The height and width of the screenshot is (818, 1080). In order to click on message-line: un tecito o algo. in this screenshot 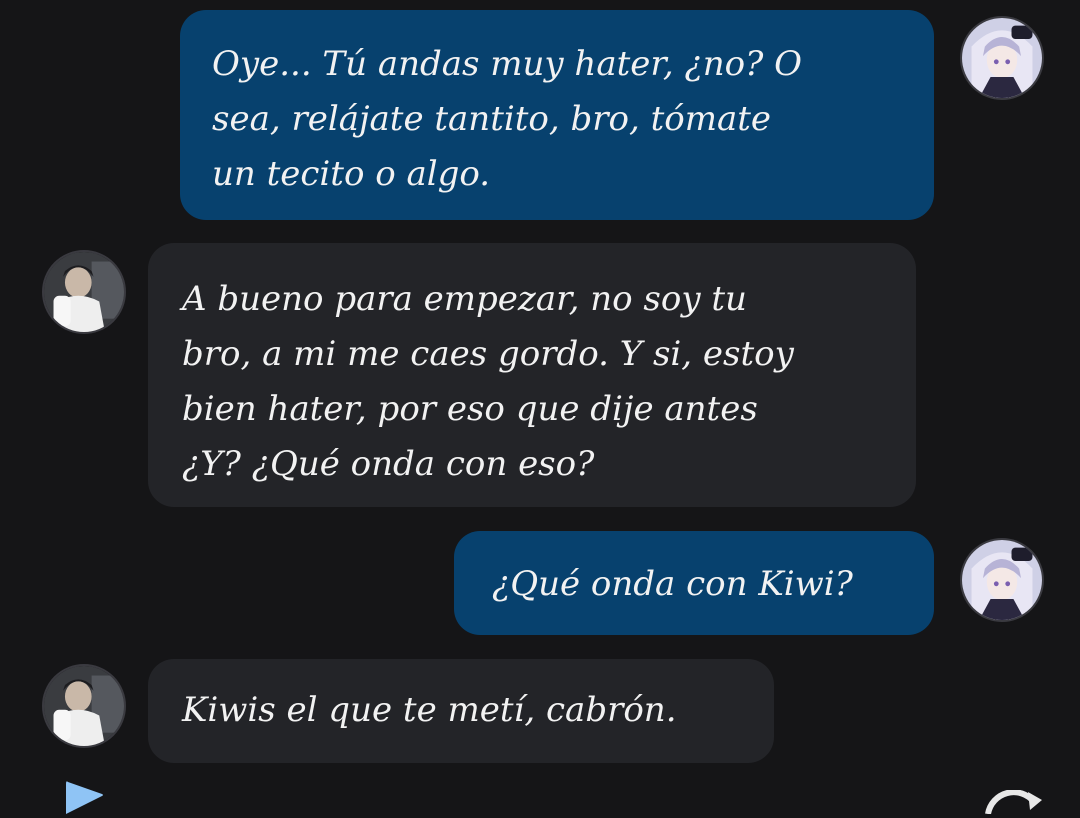, I will do `click(351, 174)`.